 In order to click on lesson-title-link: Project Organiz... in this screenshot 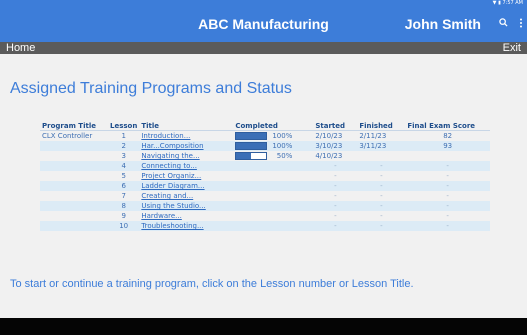, I will do `click(186, 176)`.